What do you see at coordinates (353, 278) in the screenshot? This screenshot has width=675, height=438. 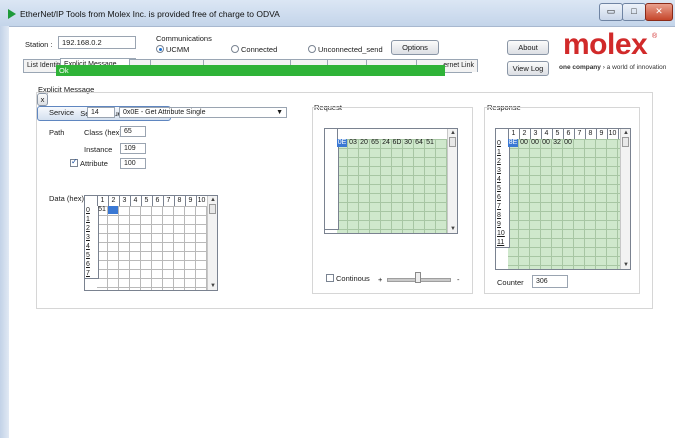 I see `continous-label: Continous` at bounding box center [353, 278].